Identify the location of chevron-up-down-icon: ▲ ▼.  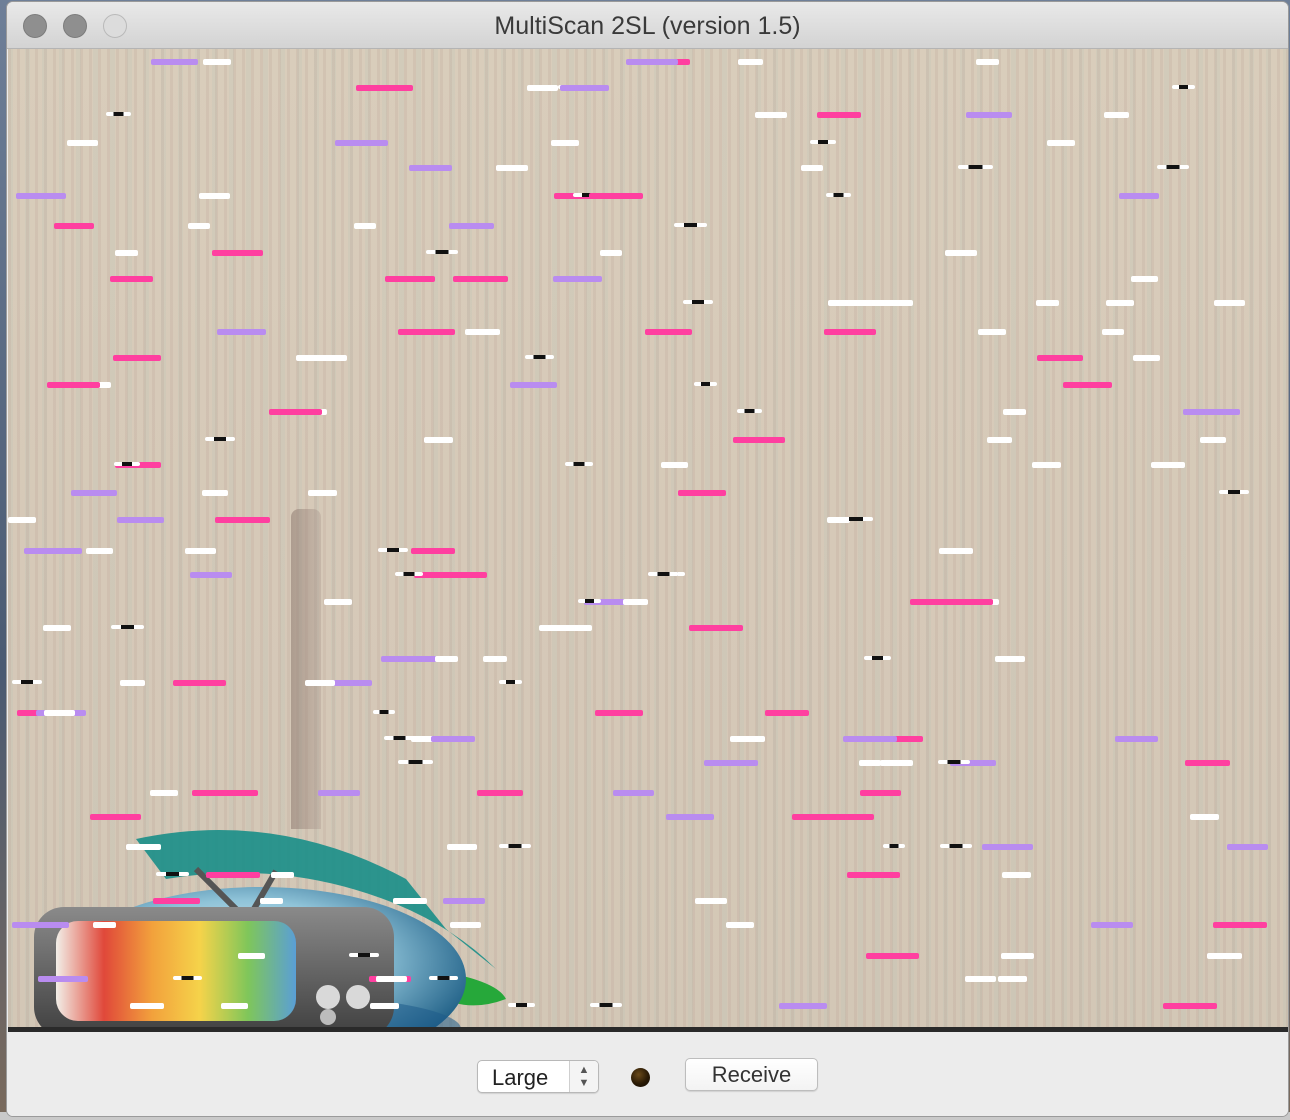
(583, 1076).